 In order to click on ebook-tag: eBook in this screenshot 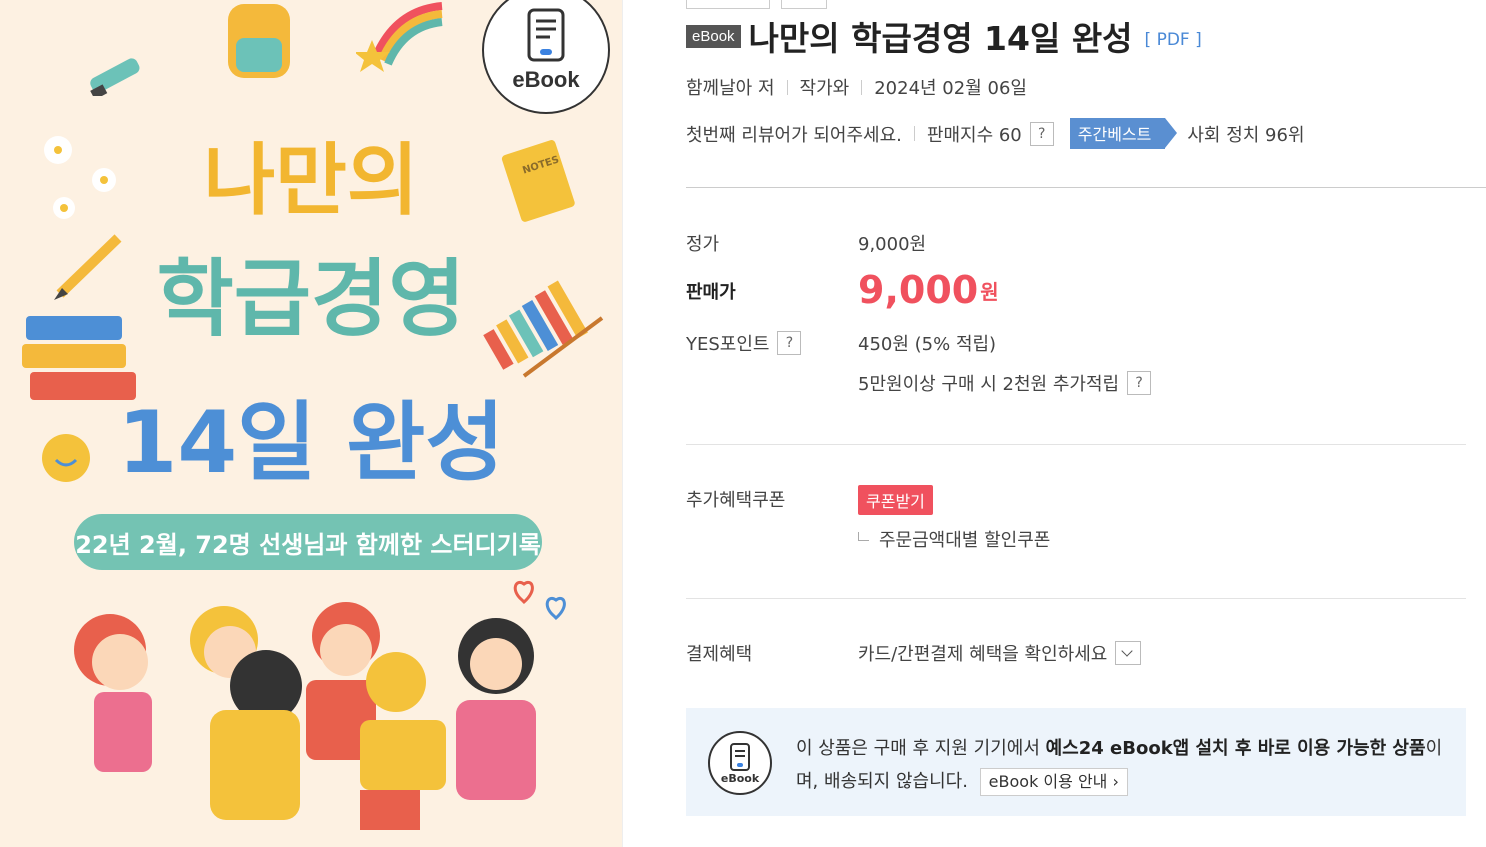, I will do `click(713, 36)`.